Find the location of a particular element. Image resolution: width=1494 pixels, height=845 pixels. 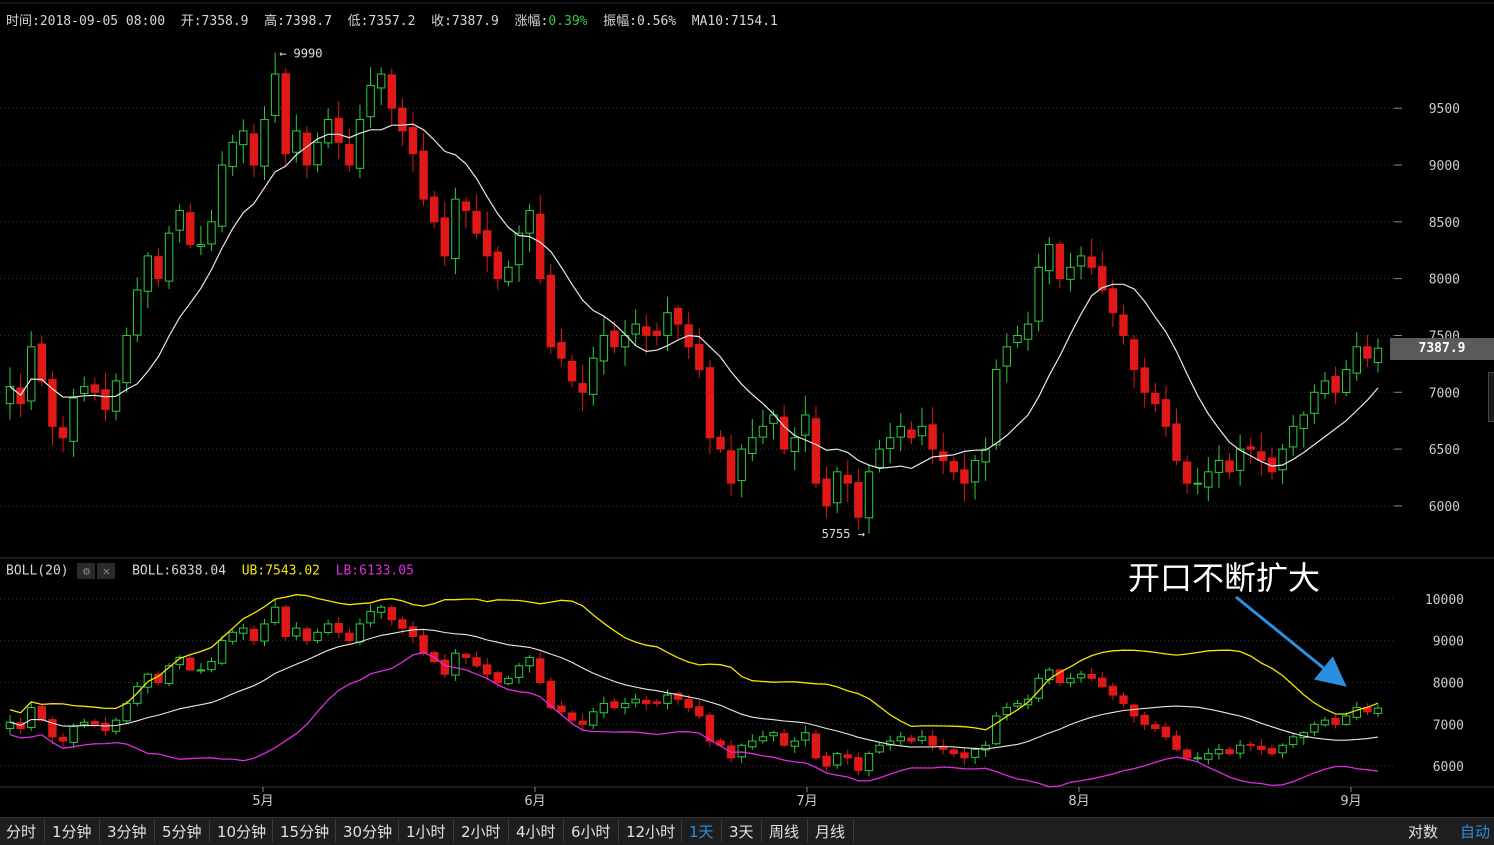

timeframe-2: 3分钟 is located at coordinates (127, 831).